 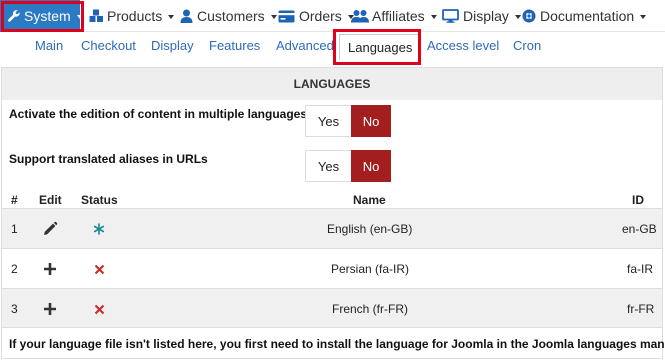 I want to click on cubes-icon, so click(x=96, y=16).